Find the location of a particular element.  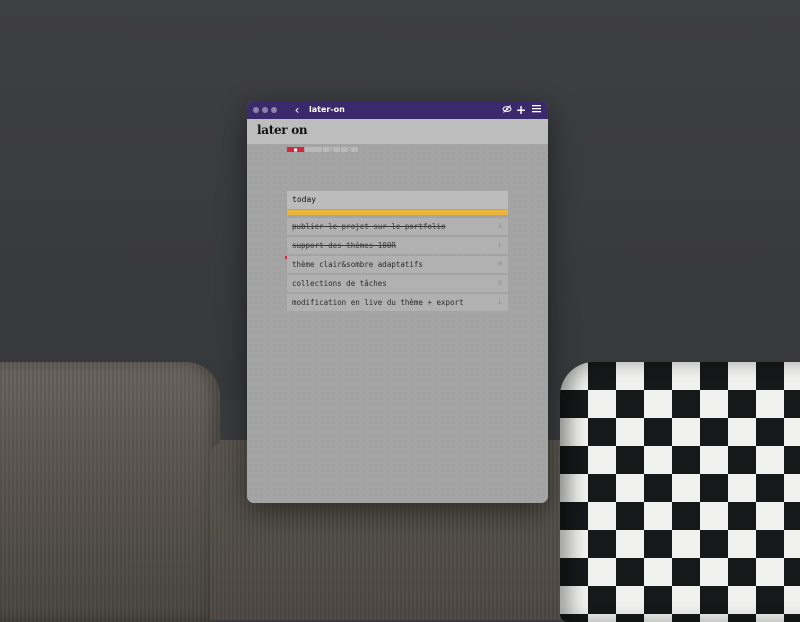

task-item: publier le projet sur le portfolio S is located at coordinates (397, 226).